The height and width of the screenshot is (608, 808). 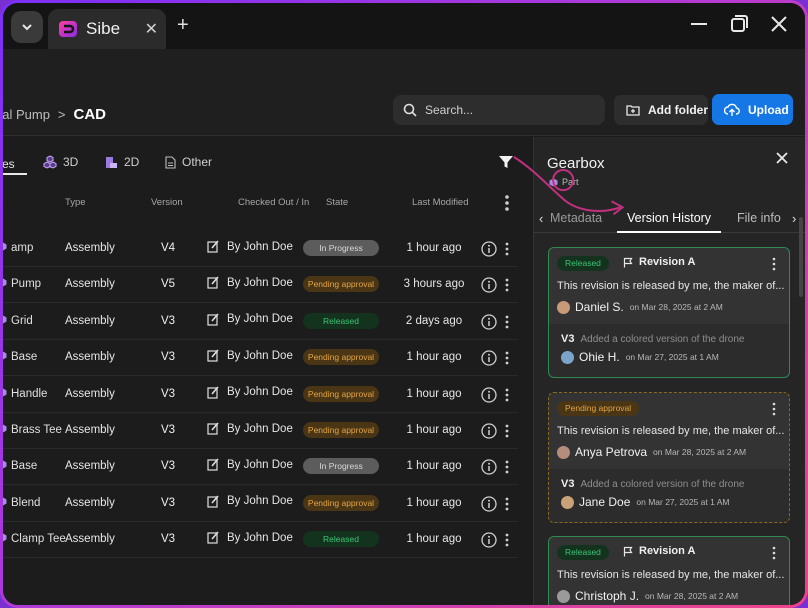 I want to click on file-name: Grid, so click(x=18, y=321).